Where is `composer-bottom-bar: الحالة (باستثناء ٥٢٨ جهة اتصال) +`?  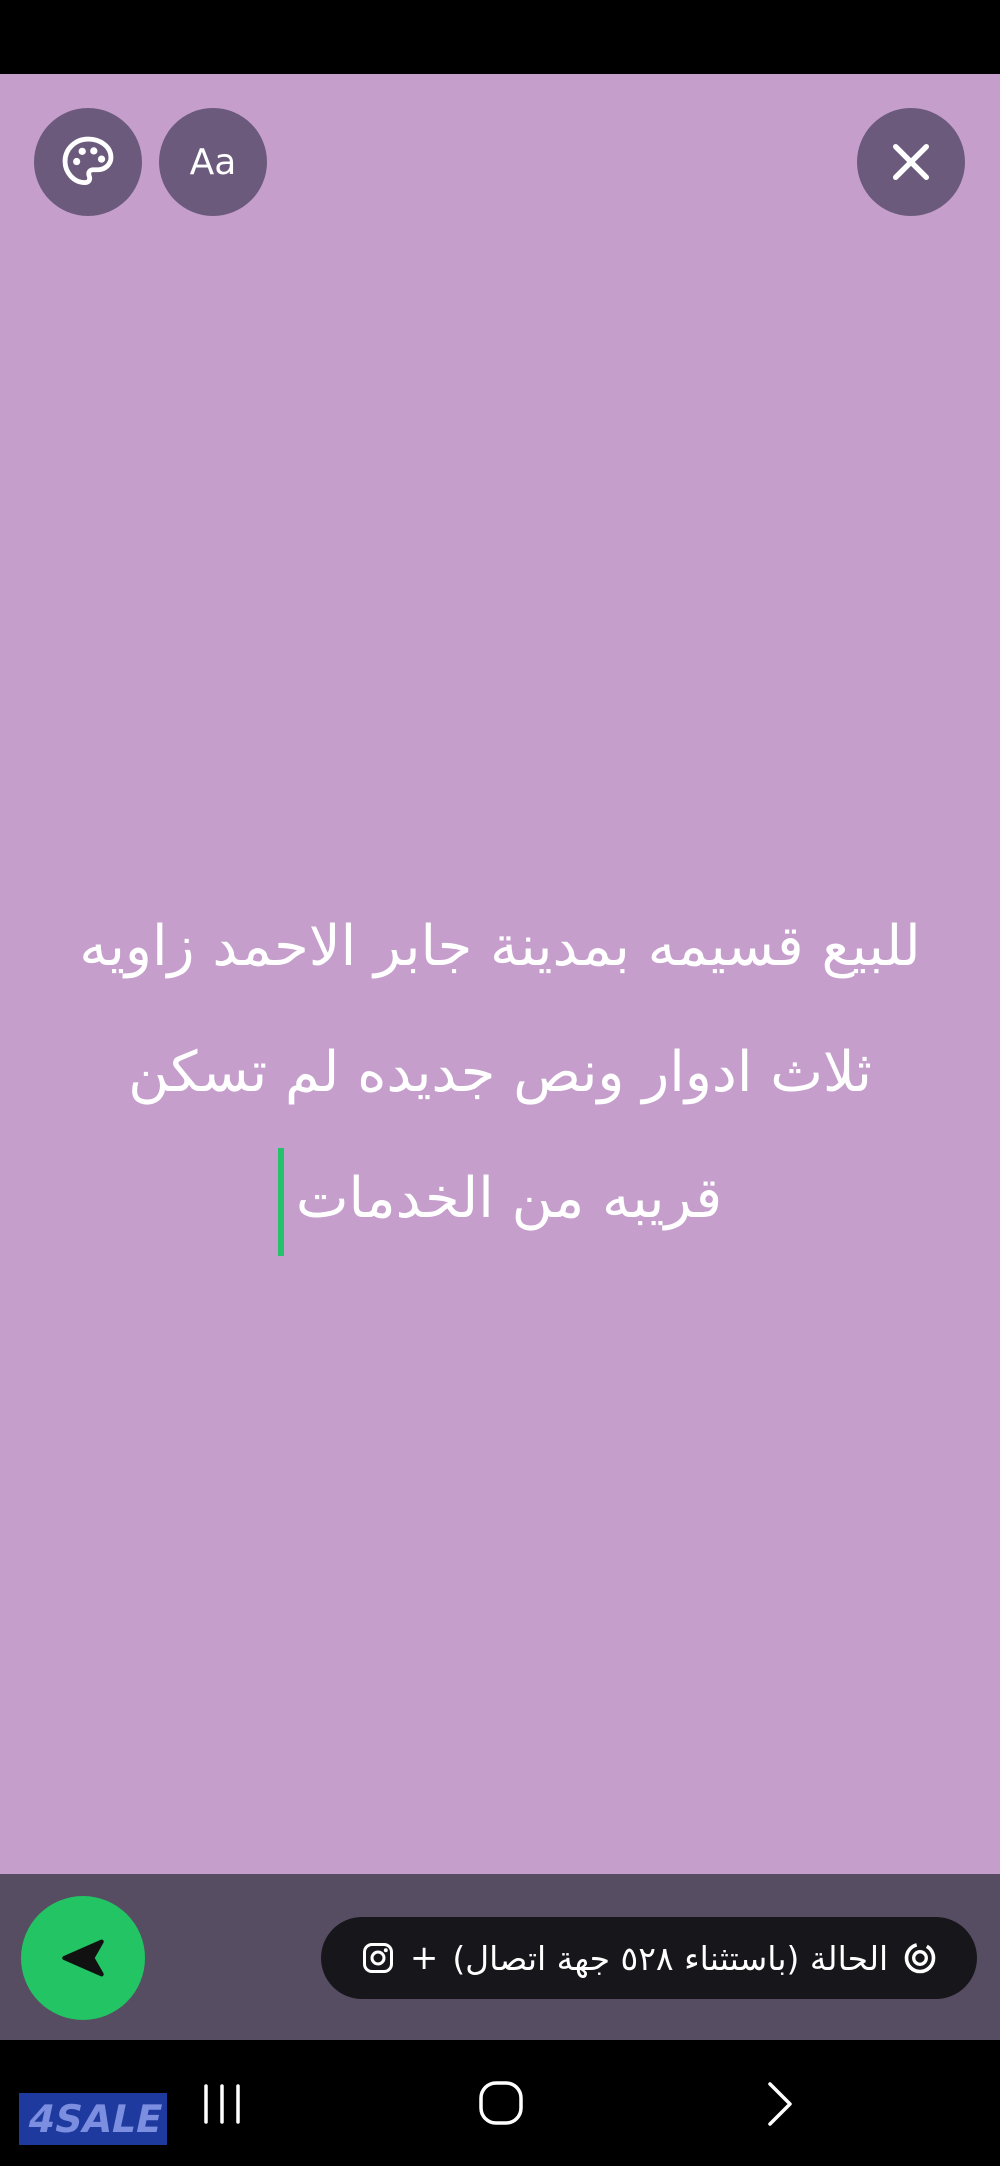
composer-bottom-bar: الحالة (باستثناء ٥٢٨ جهة اتصال) + is located at coordinates (500, 1957).